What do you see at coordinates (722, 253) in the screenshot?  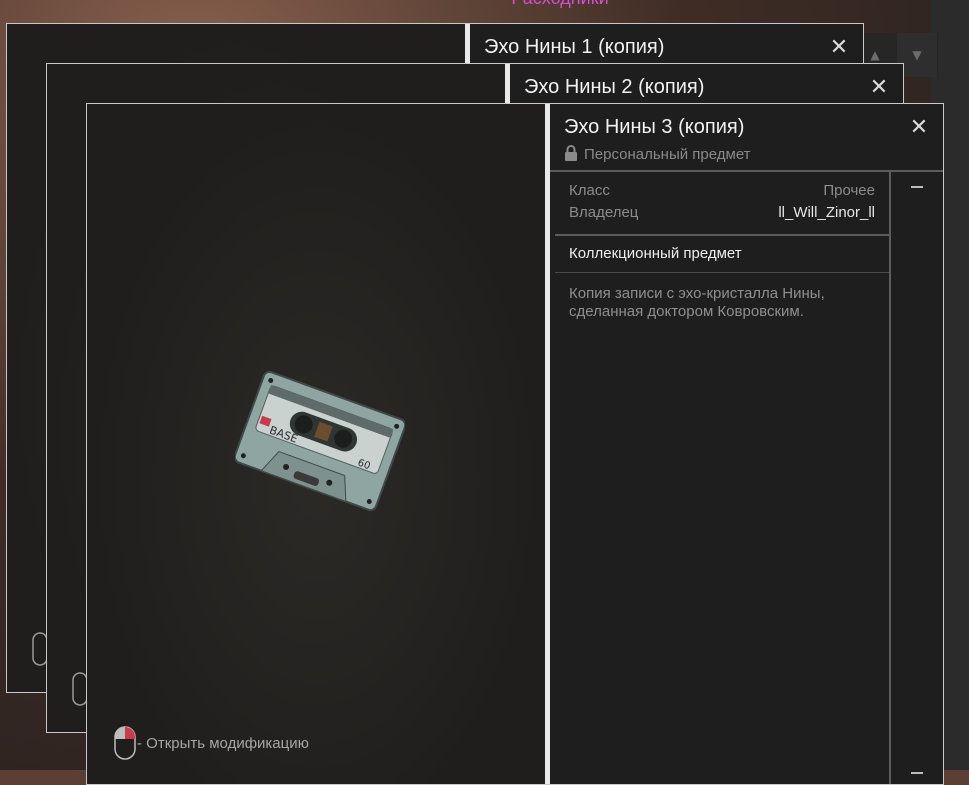 I see `collectible-section-title: Коллекционный предмет` at bounding box center [722, 253].